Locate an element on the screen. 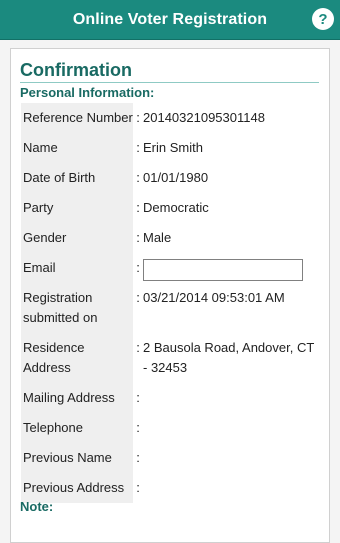 This screenshot has width=340, height=543. row-gender: Gender : Male is located at coordinates (171, 238).